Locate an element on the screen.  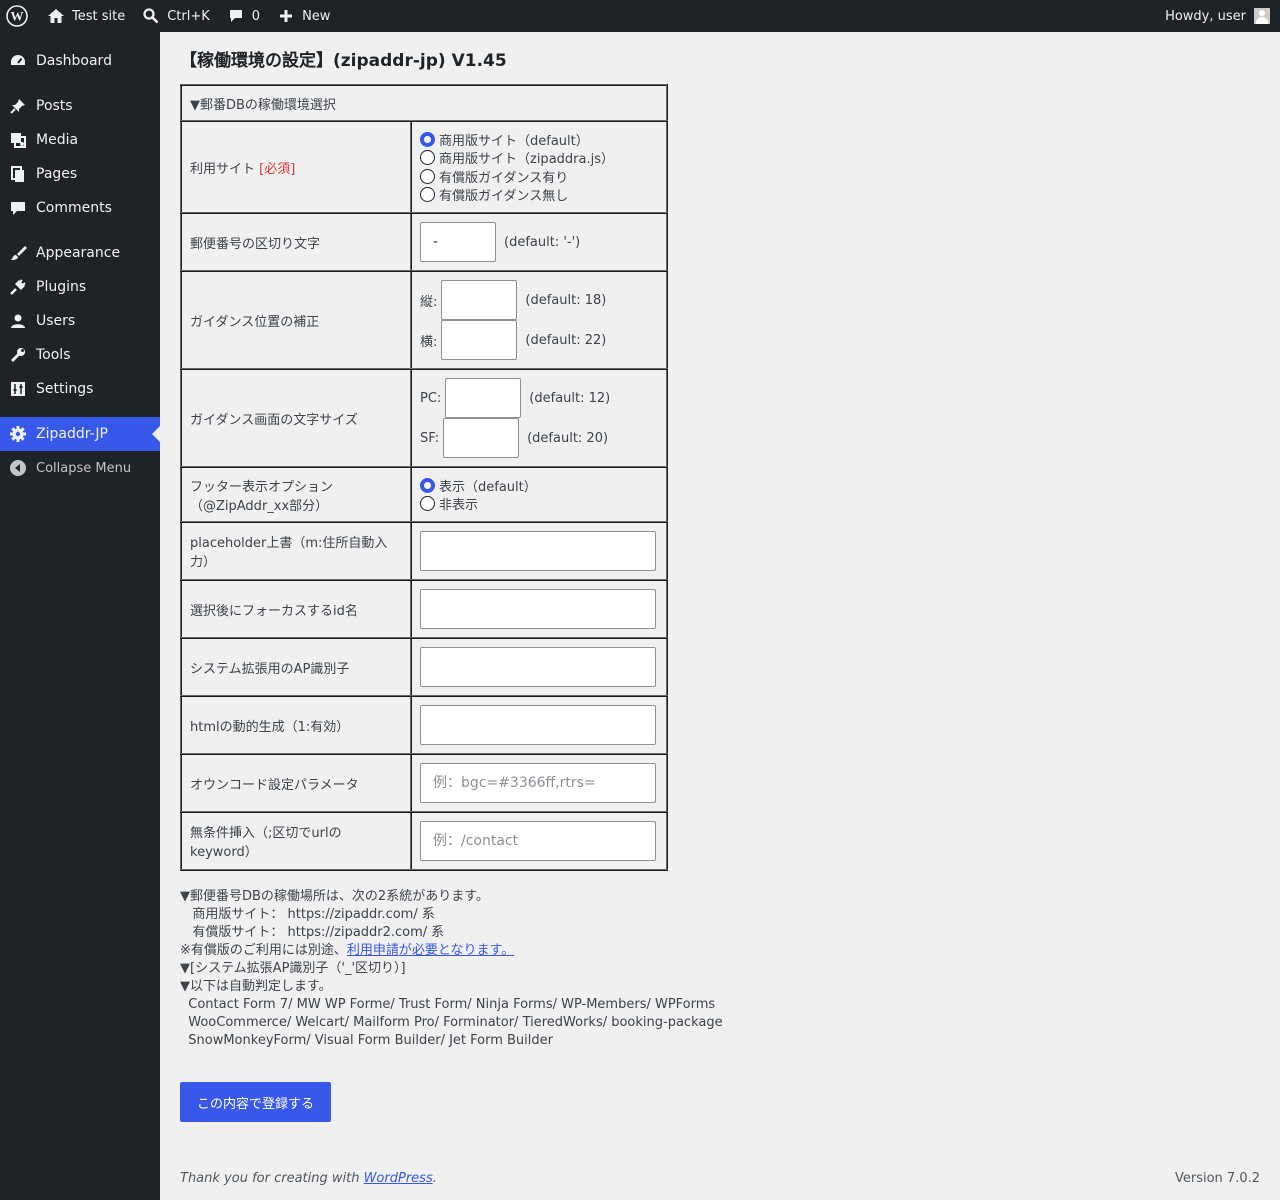
collapse-menu-button: Collapse Menu is located at coordinates (80, 468).